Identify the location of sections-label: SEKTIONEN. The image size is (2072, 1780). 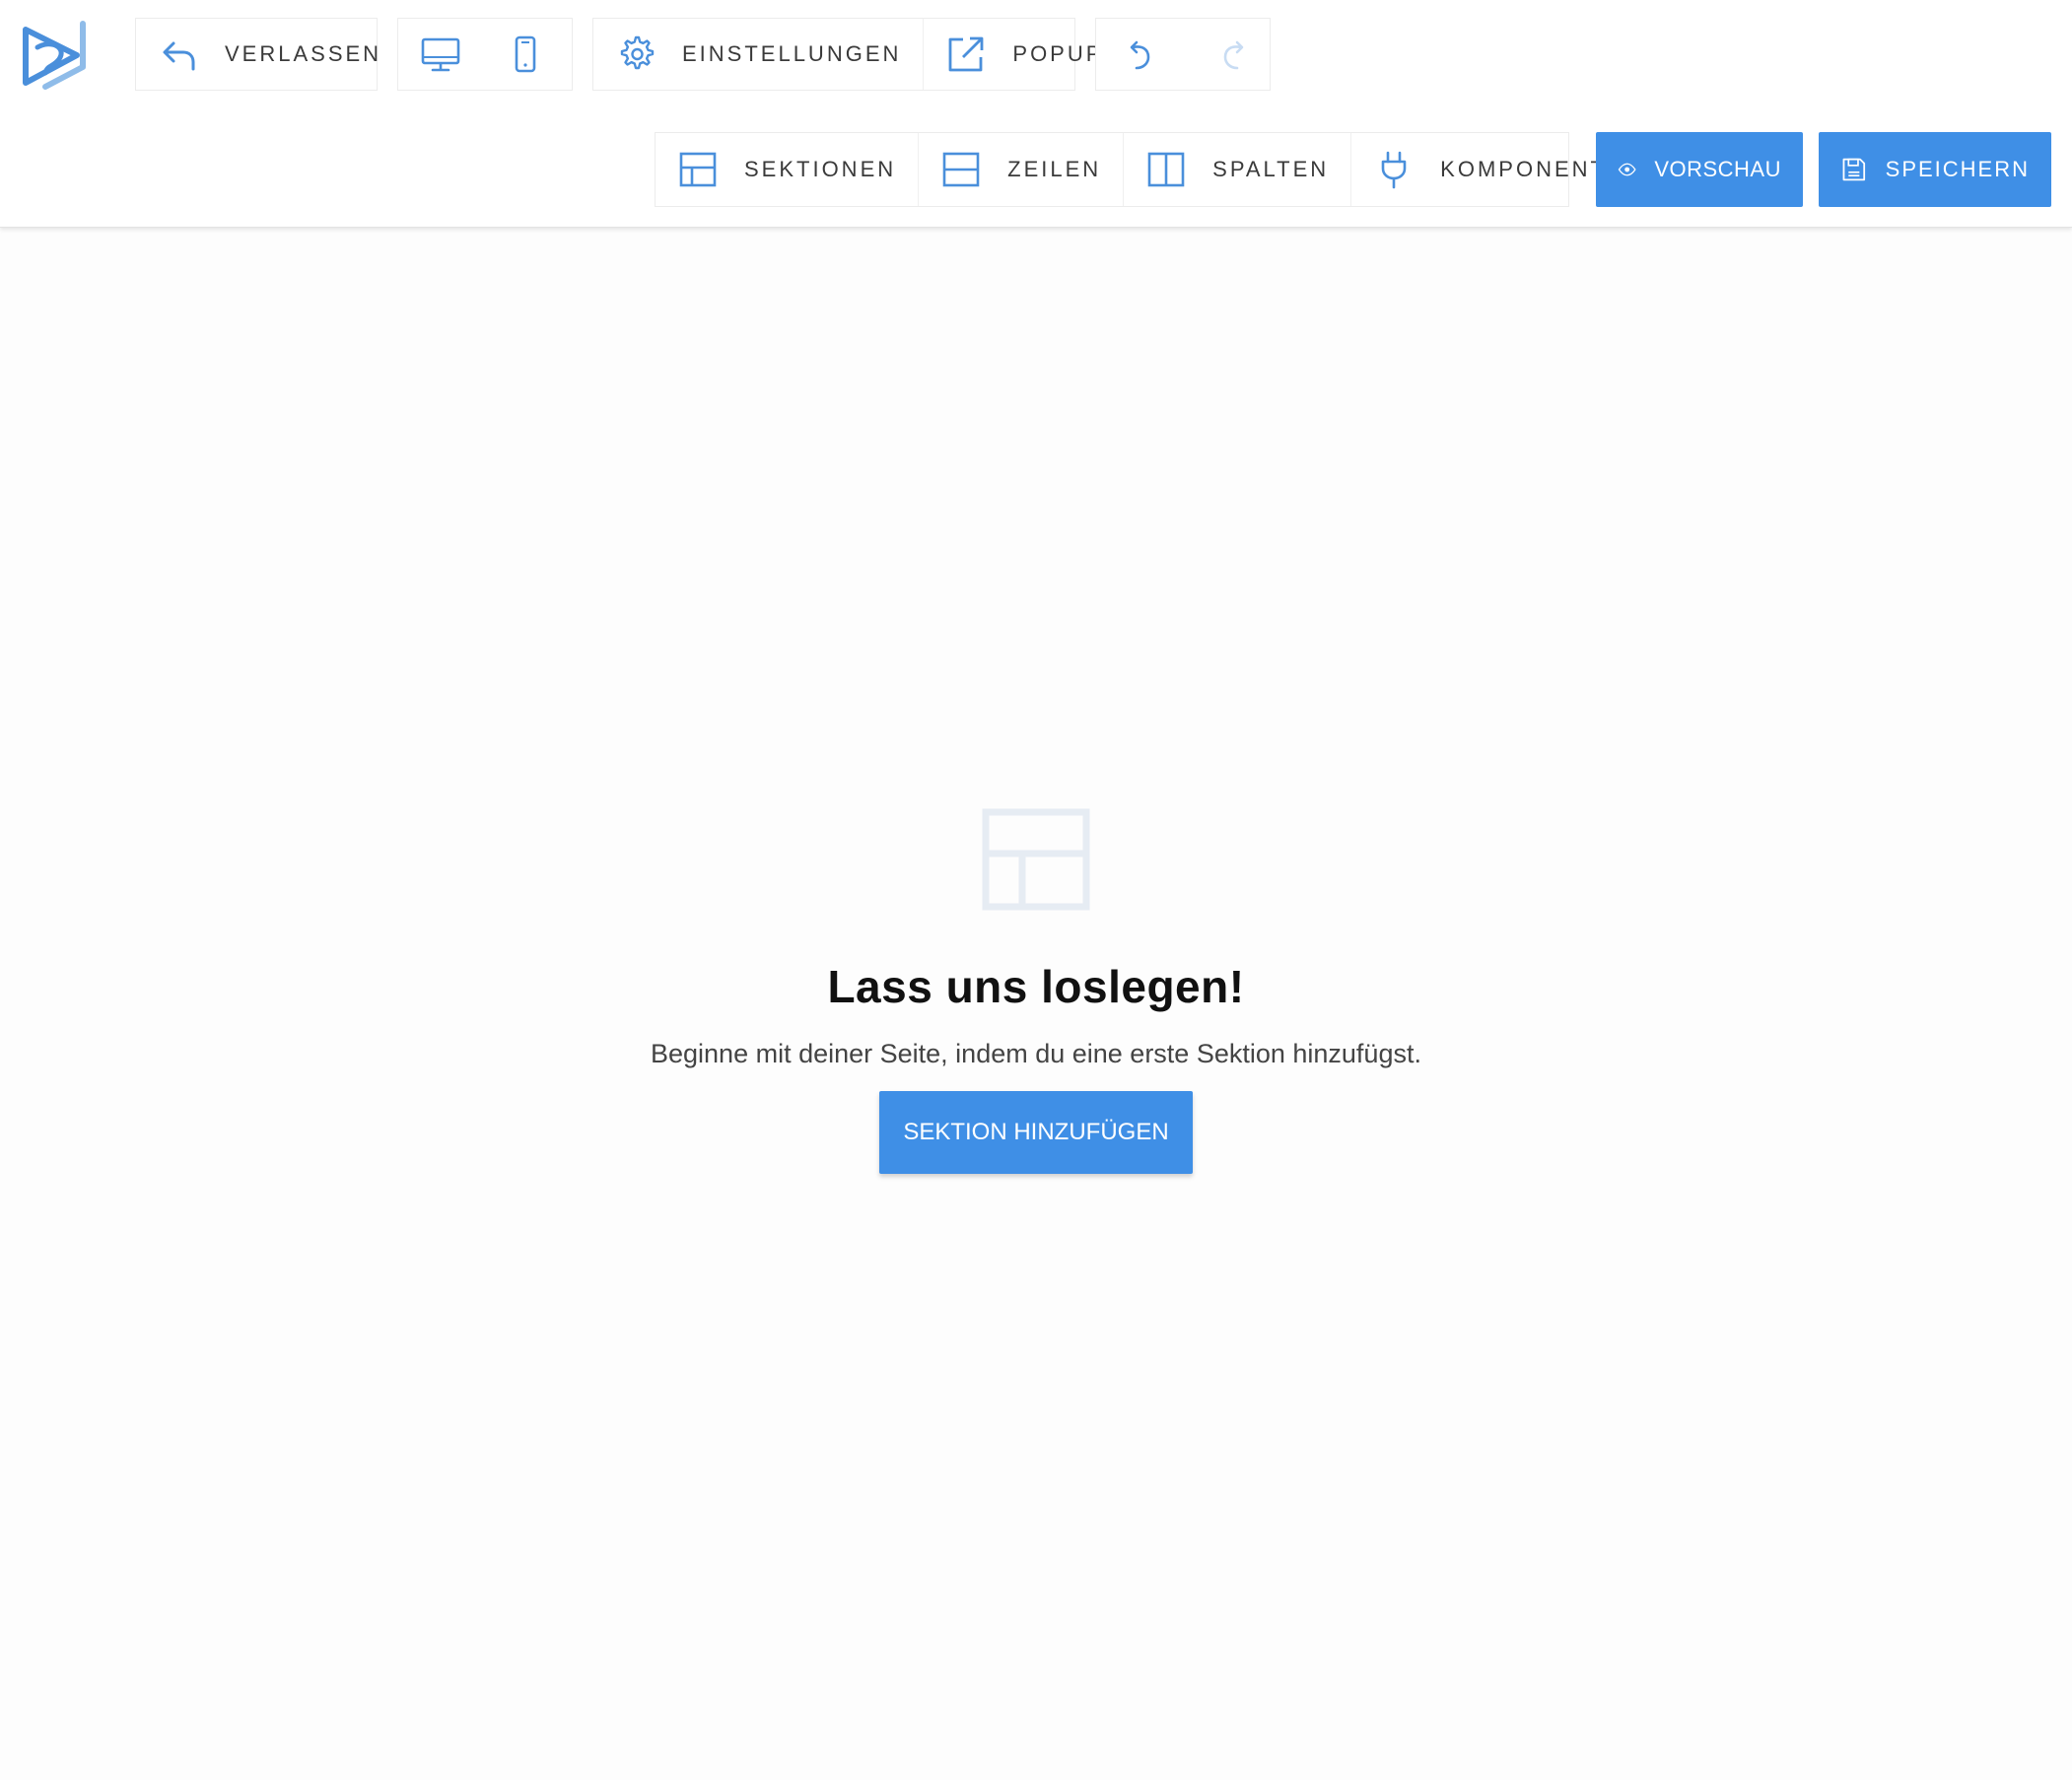
(821, 169).